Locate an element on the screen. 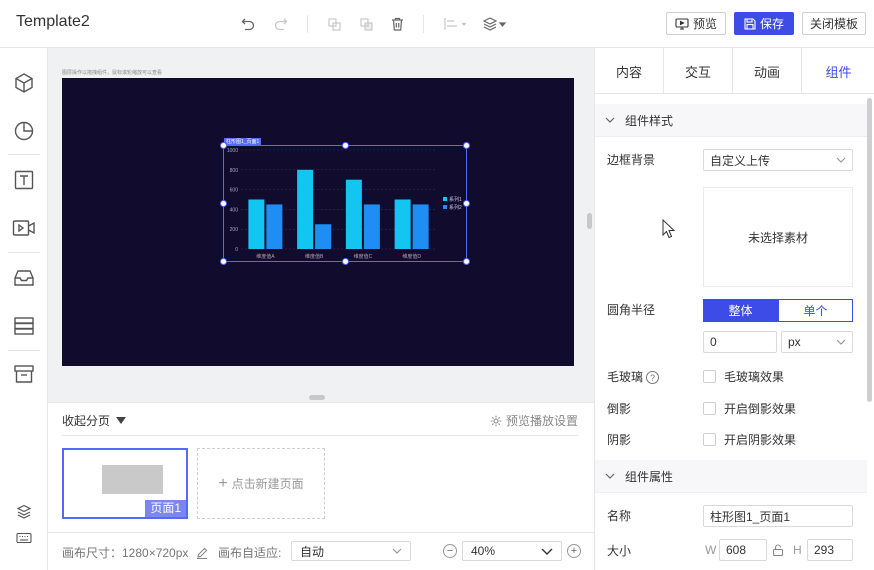 This screenshot has height=570, width=874. height-letter: H is located at coordinates (797, 550).